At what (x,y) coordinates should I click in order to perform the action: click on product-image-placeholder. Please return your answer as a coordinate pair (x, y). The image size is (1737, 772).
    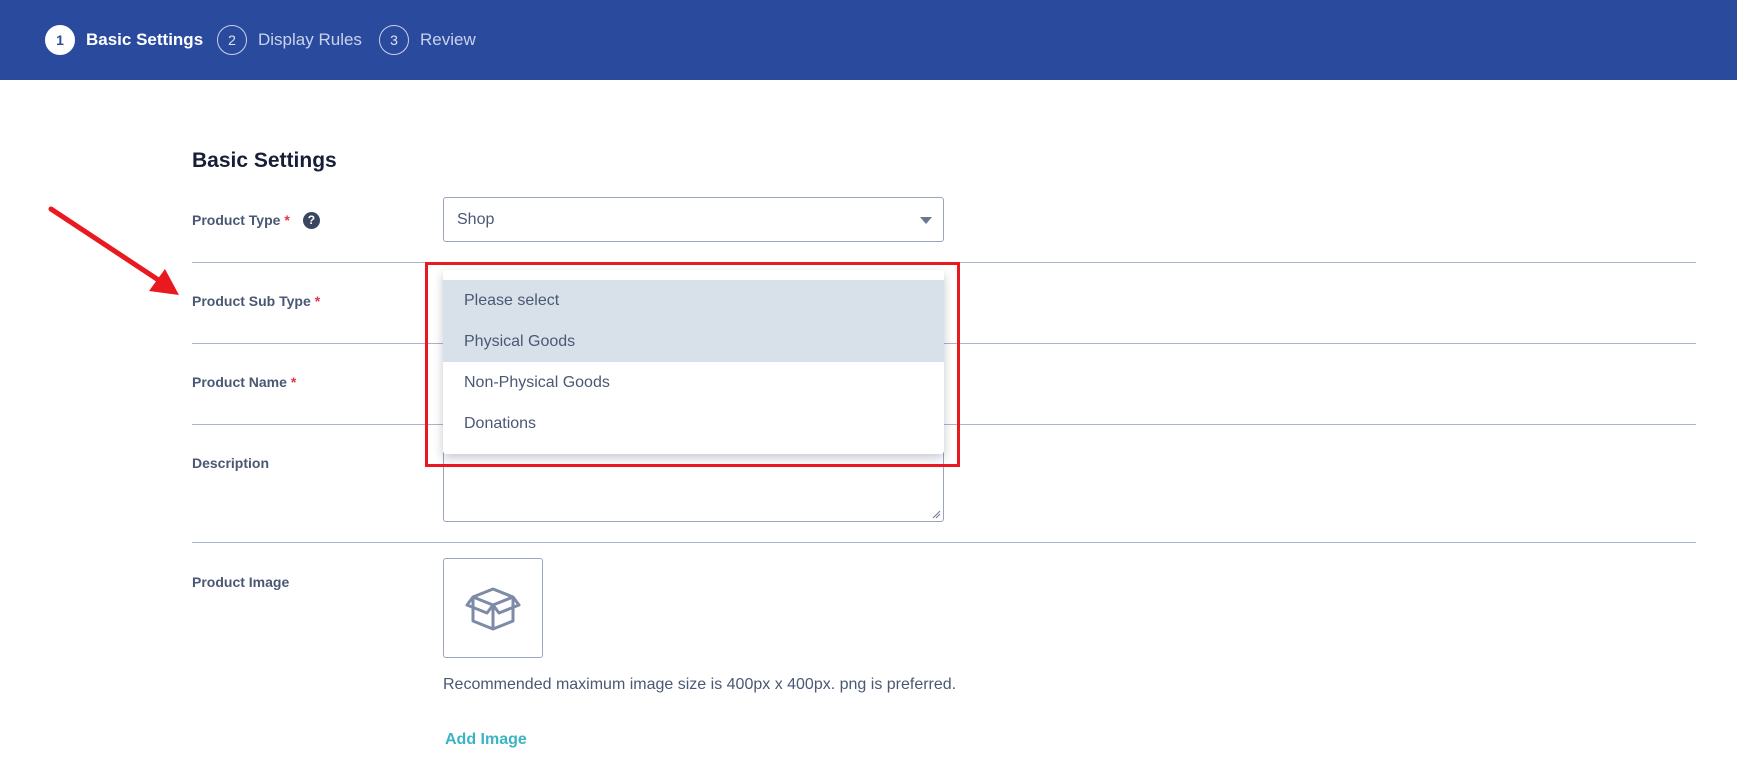
    Looking at the image, I should click on (493, 608).